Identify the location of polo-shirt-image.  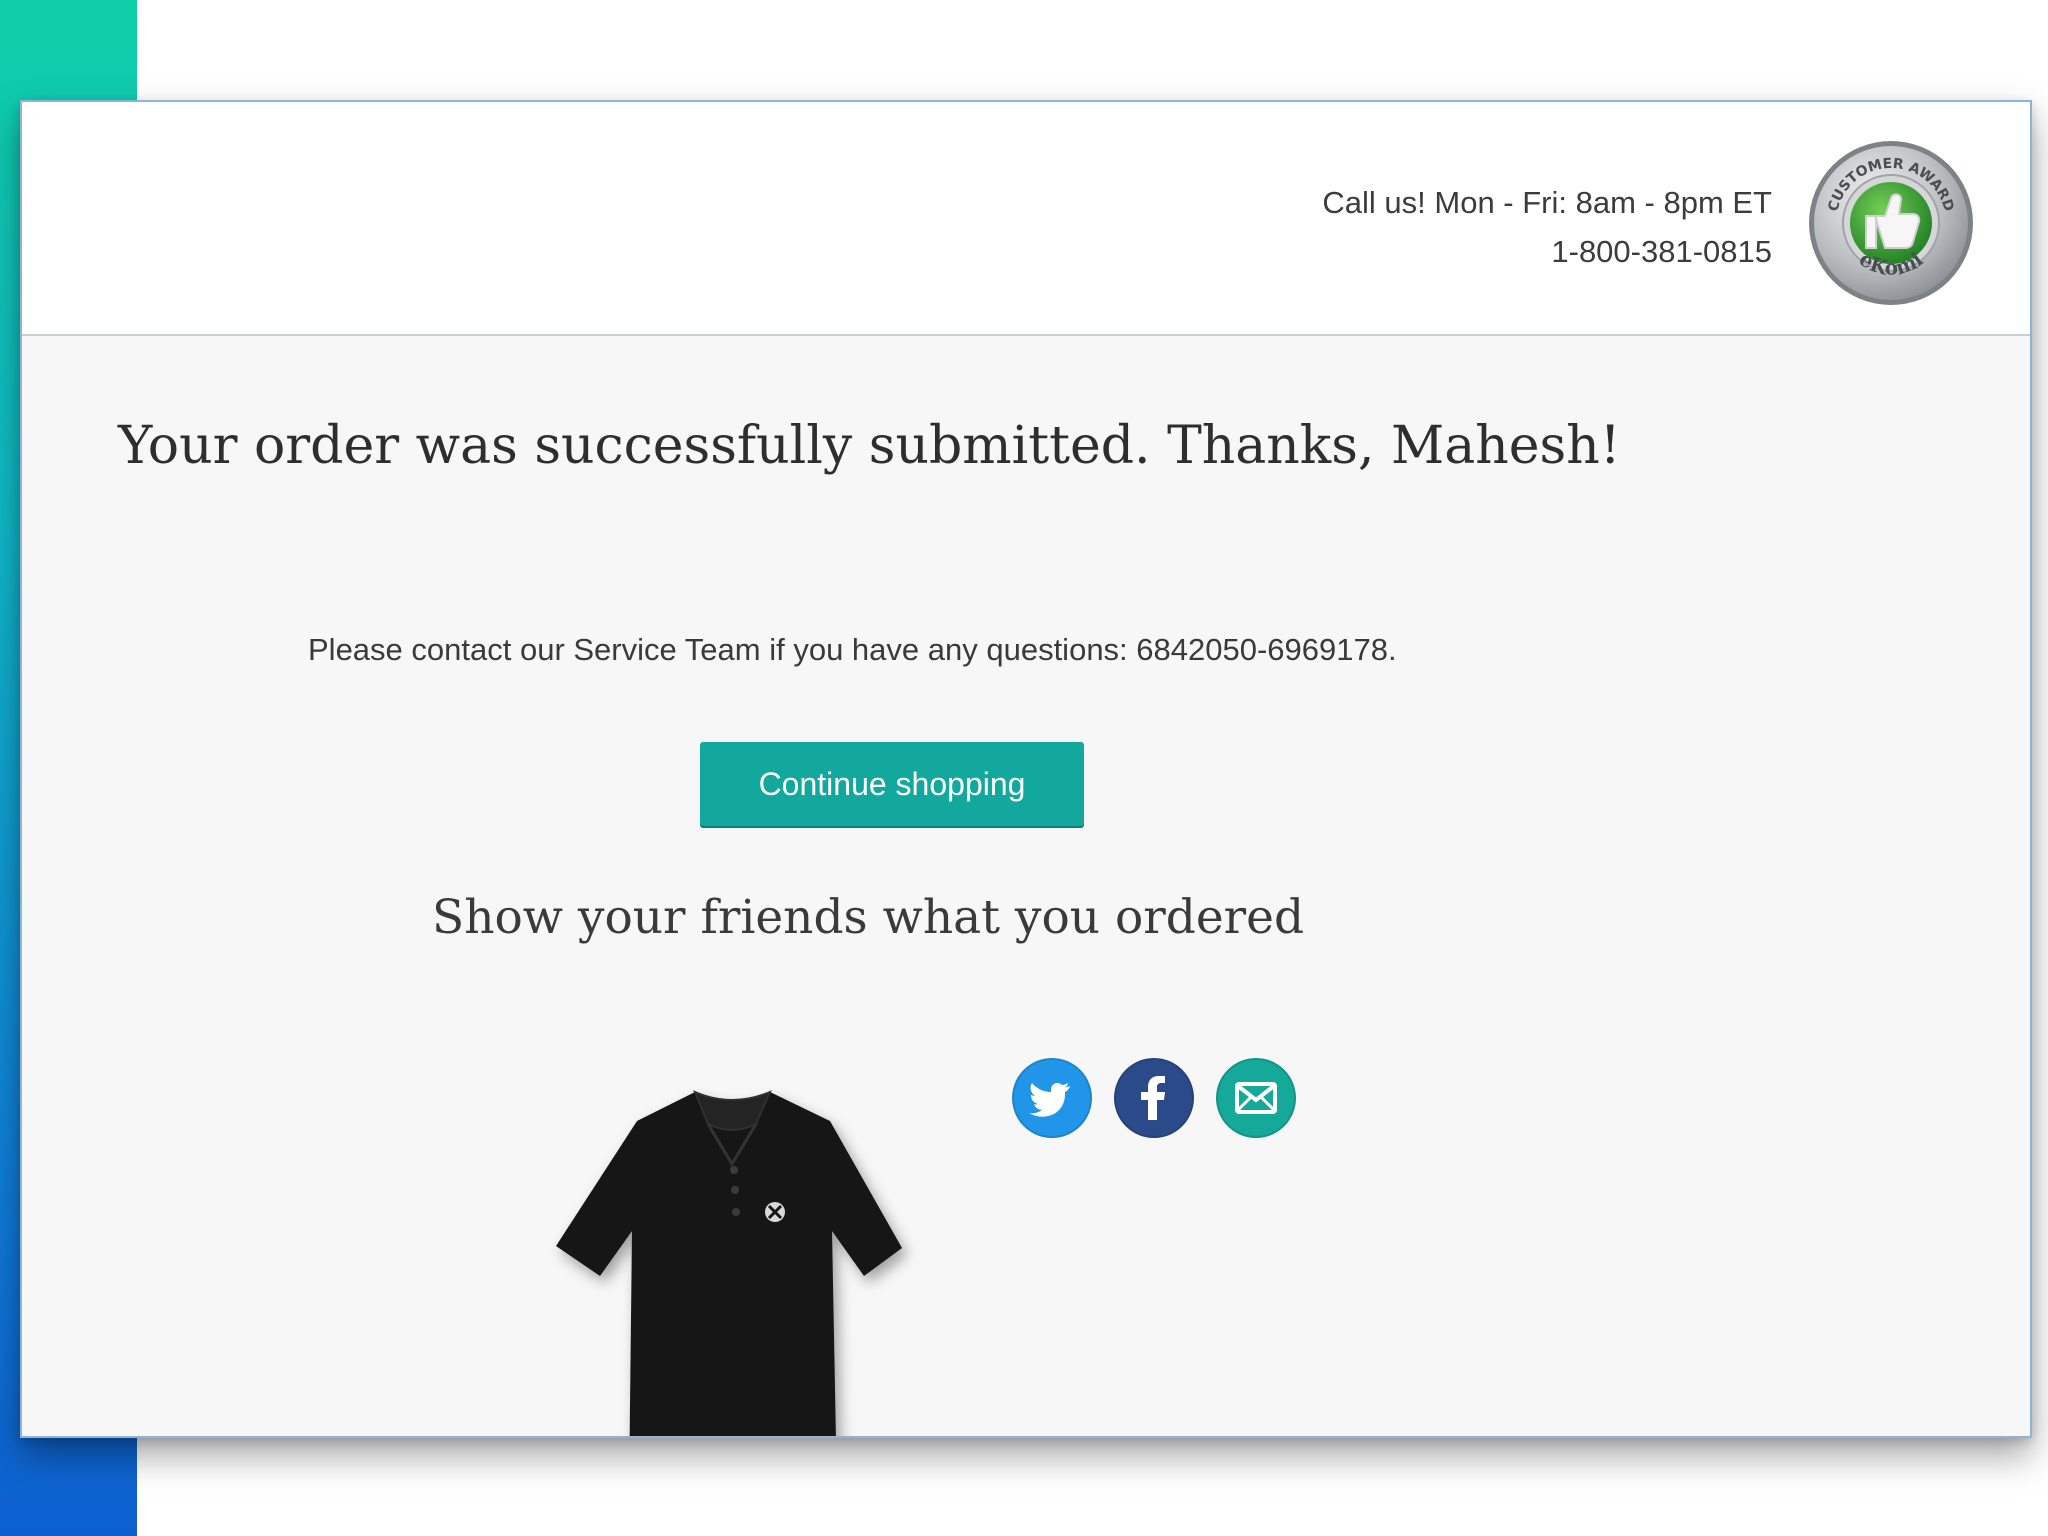
(729, 1263).